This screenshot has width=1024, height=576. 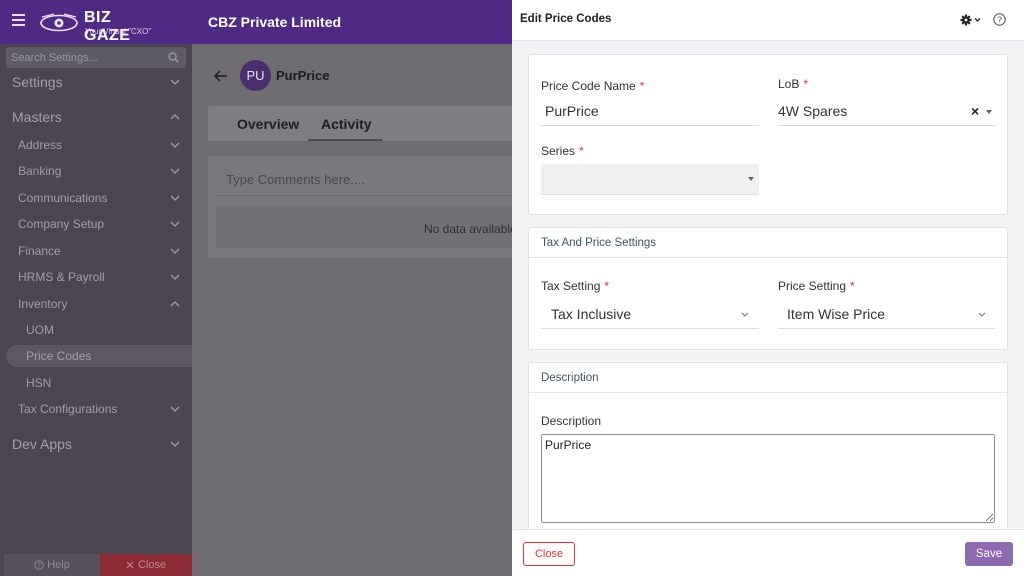 What do you see at coordinates (61, 224) in the screenshot?
I see `sidebar-item-label: Company Setup` at bounding box center [61, 224].